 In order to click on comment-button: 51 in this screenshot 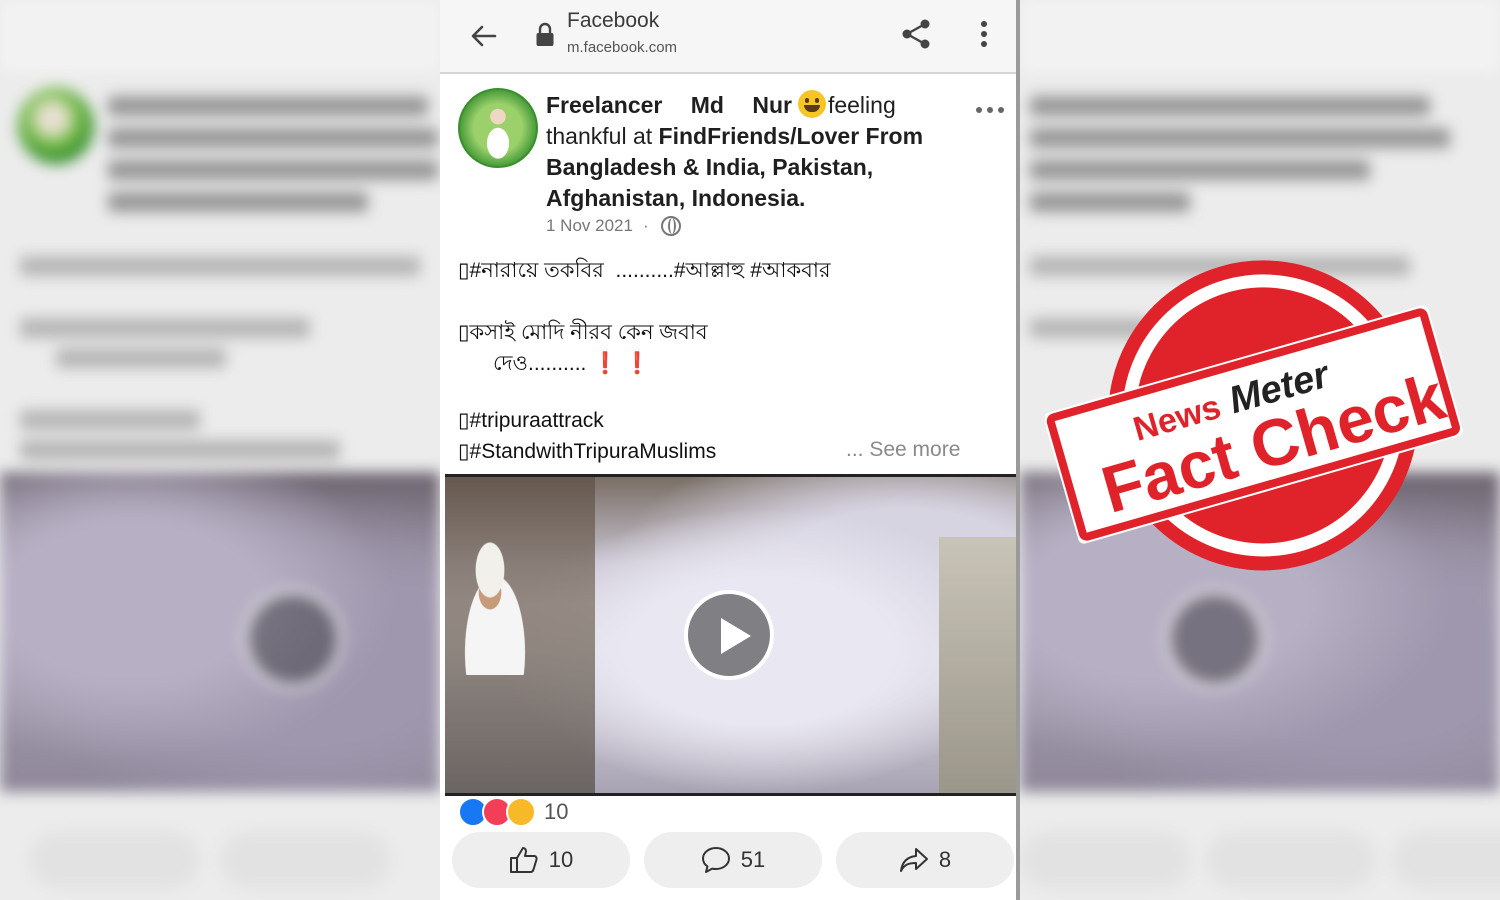, I will do `click(733, 860)`.